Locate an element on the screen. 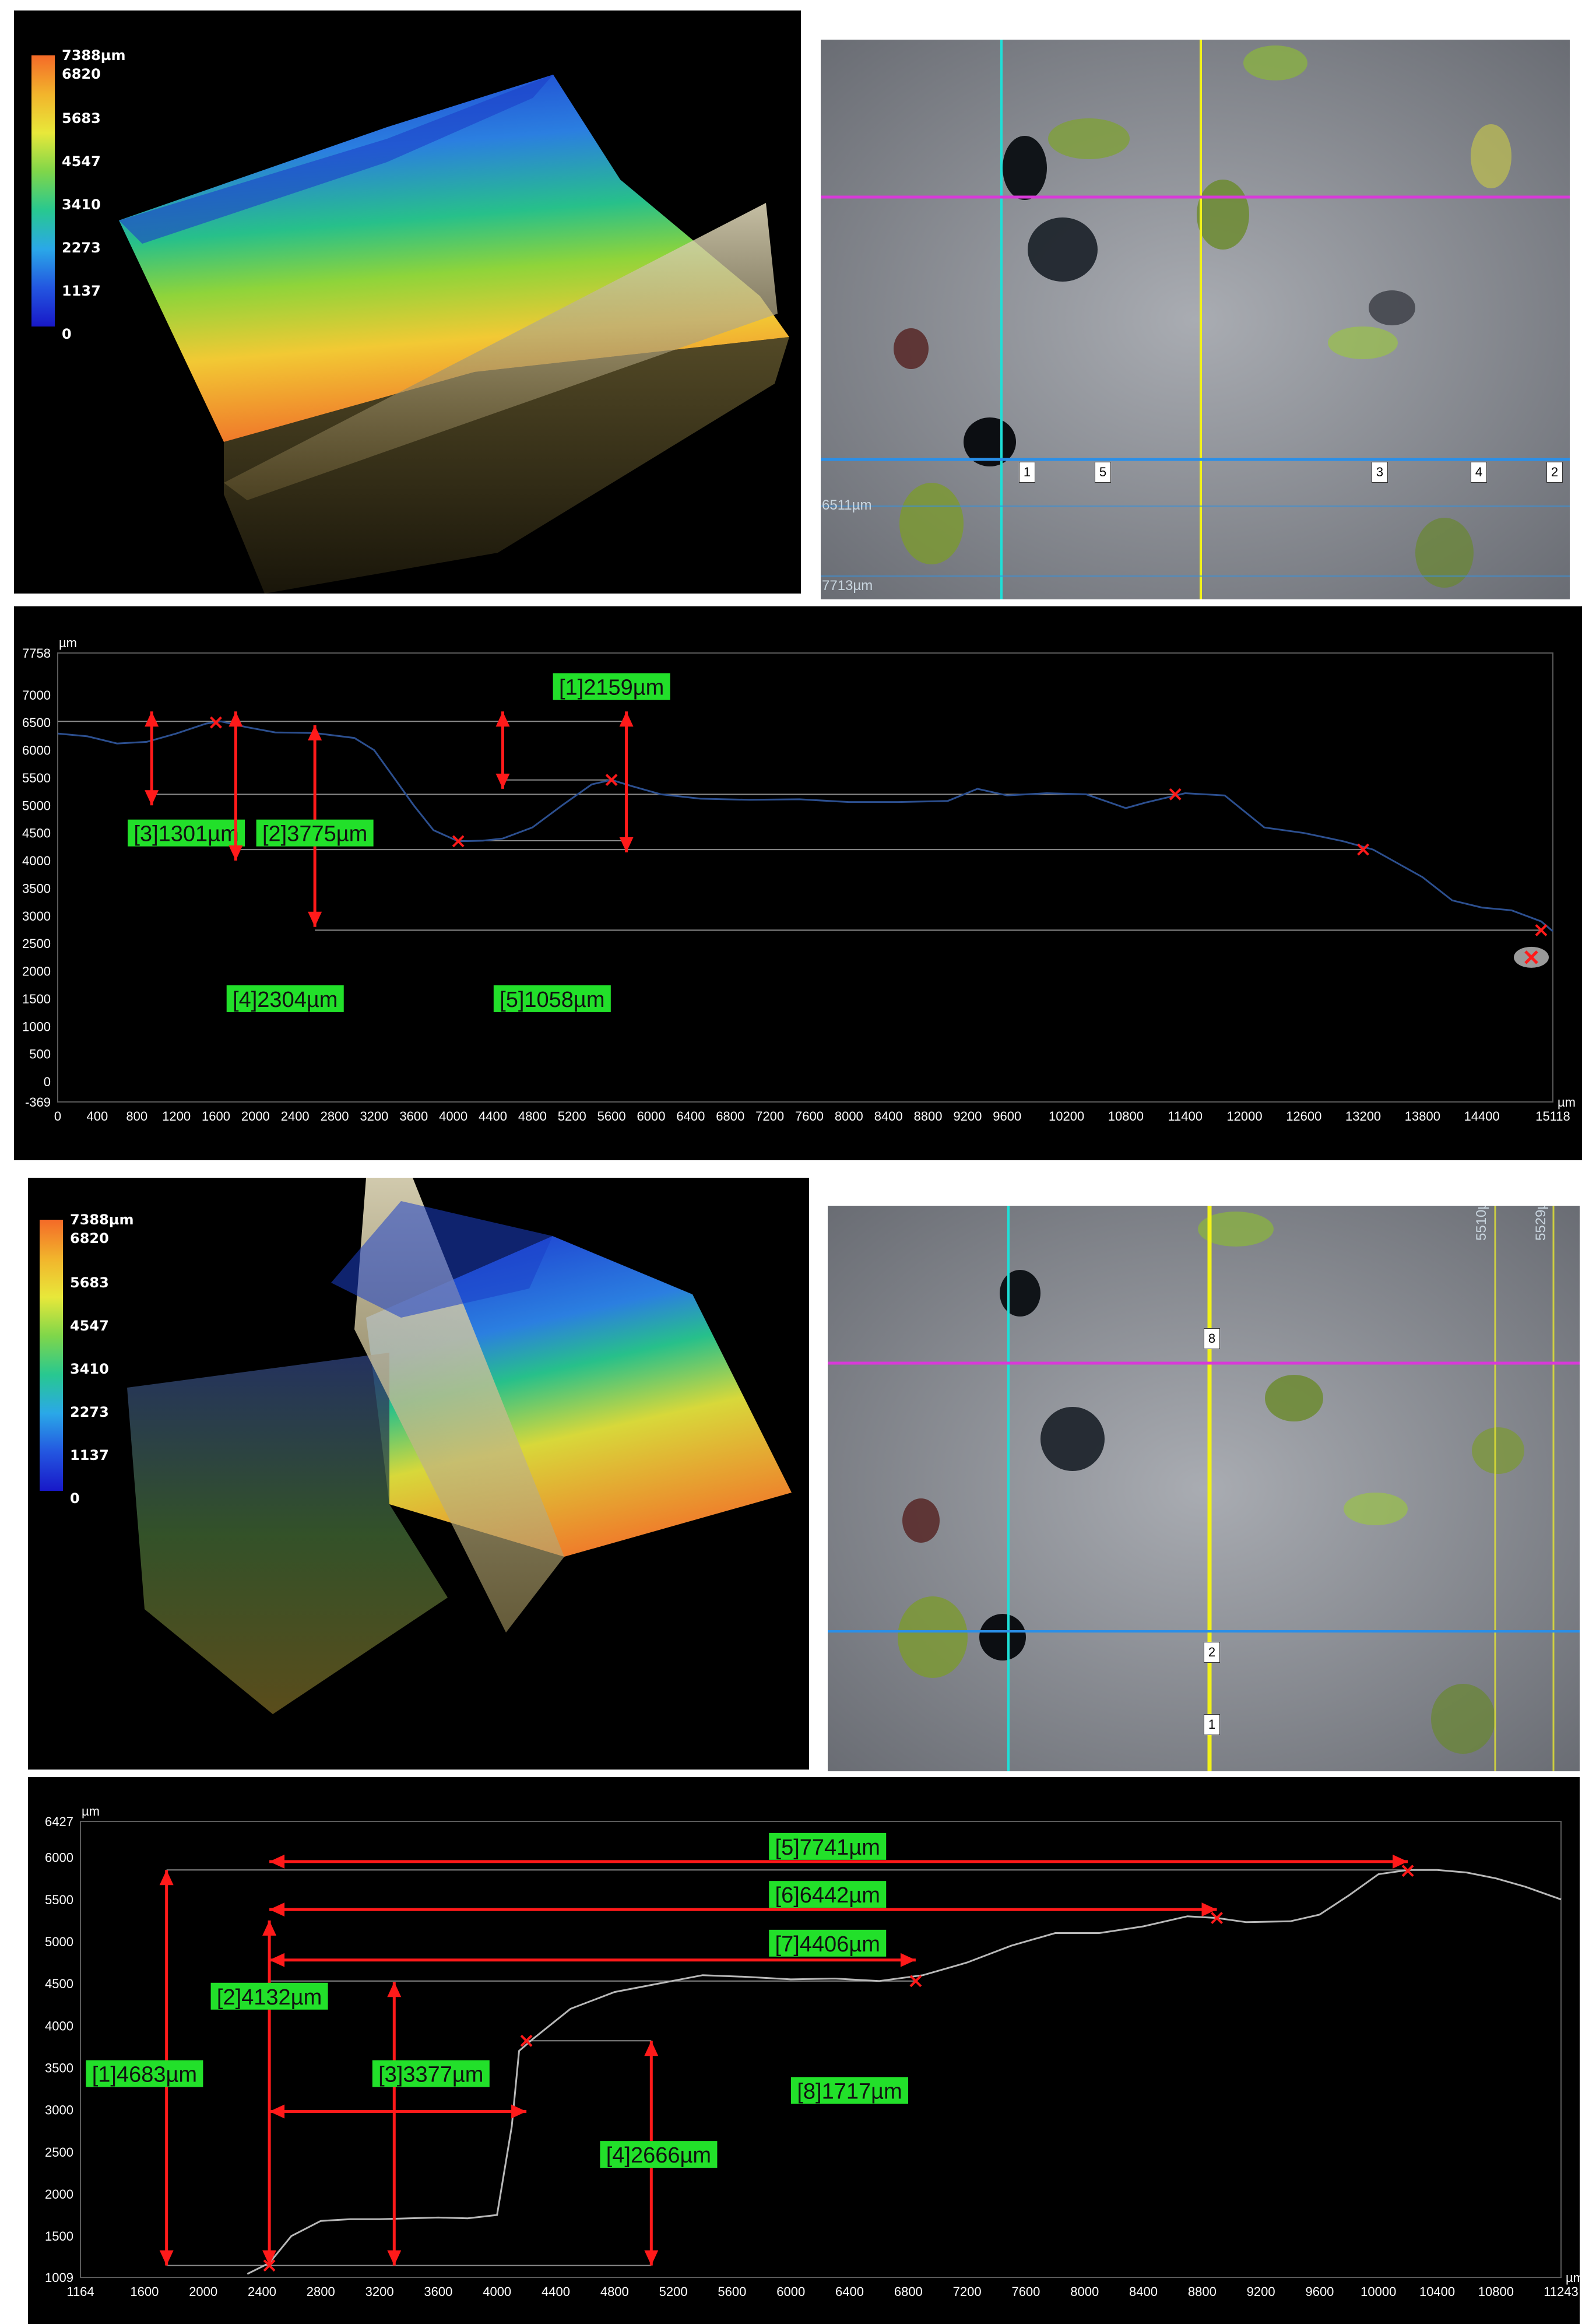 This screenshot has width=1596, height=2324. x-tick-label: 2400 is located at coordinates (262, 2291).